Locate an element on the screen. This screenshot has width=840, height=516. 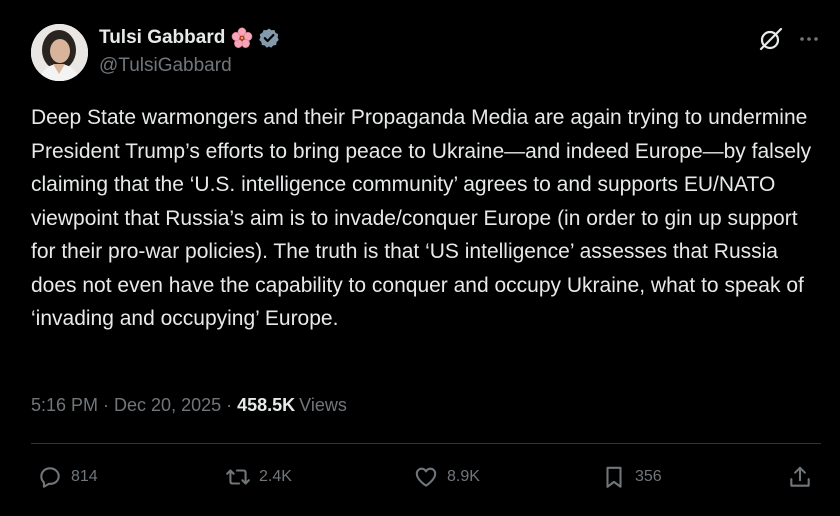
grok-icon is located at coordinates (771, 39).